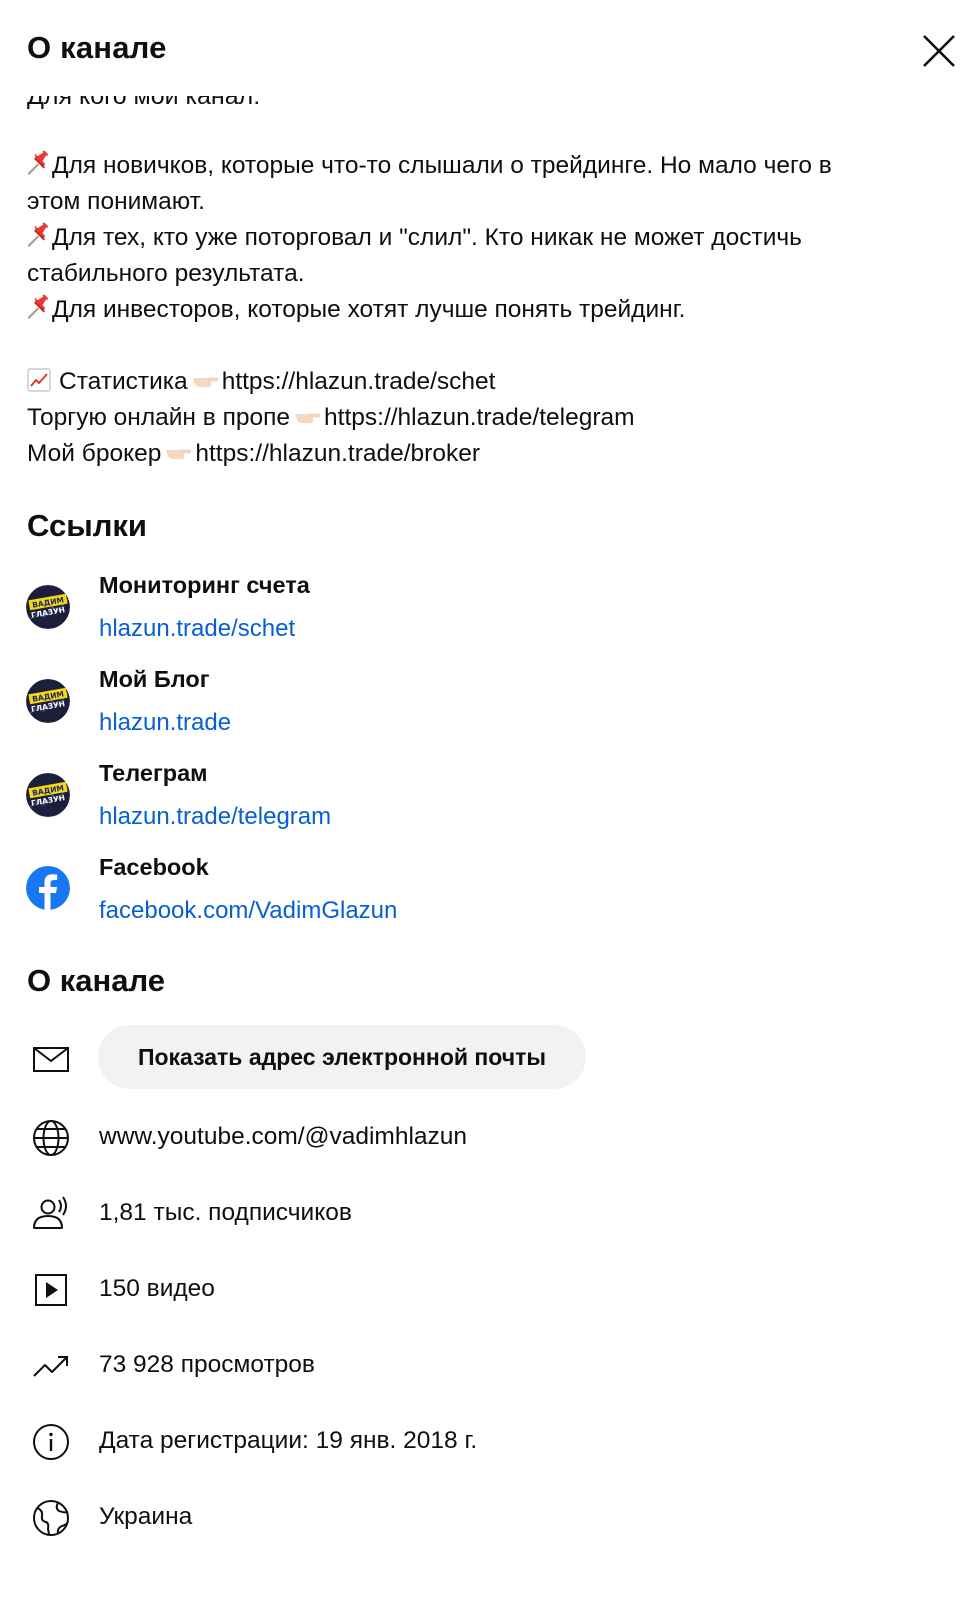  Describe the element at coordinates (116, 201) in the screenshot. I see `description-line: этом понимают.` at that location.